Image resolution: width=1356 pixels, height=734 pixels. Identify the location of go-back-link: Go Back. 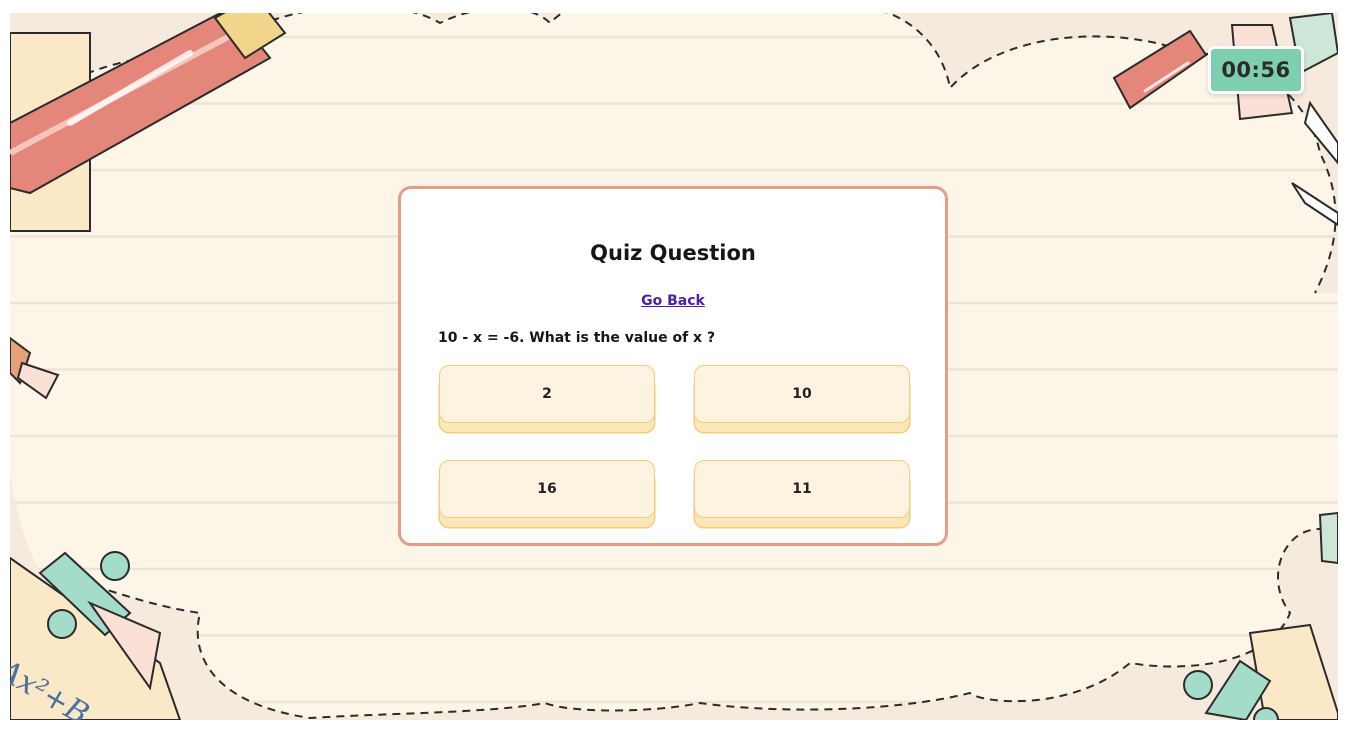
(673, 301).